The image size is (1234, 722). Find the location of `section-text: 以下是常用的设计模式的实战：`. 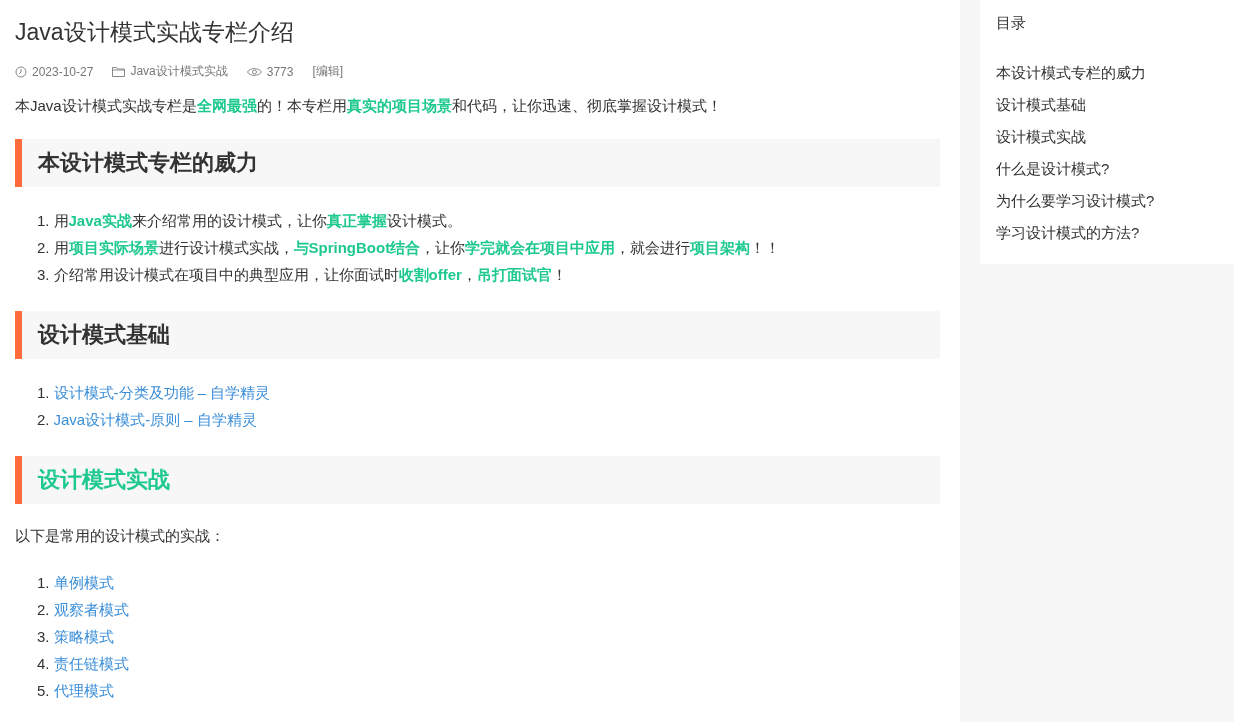

section-text: 以下是常用的设计模式的实战： is located at coordinates (120, 536).